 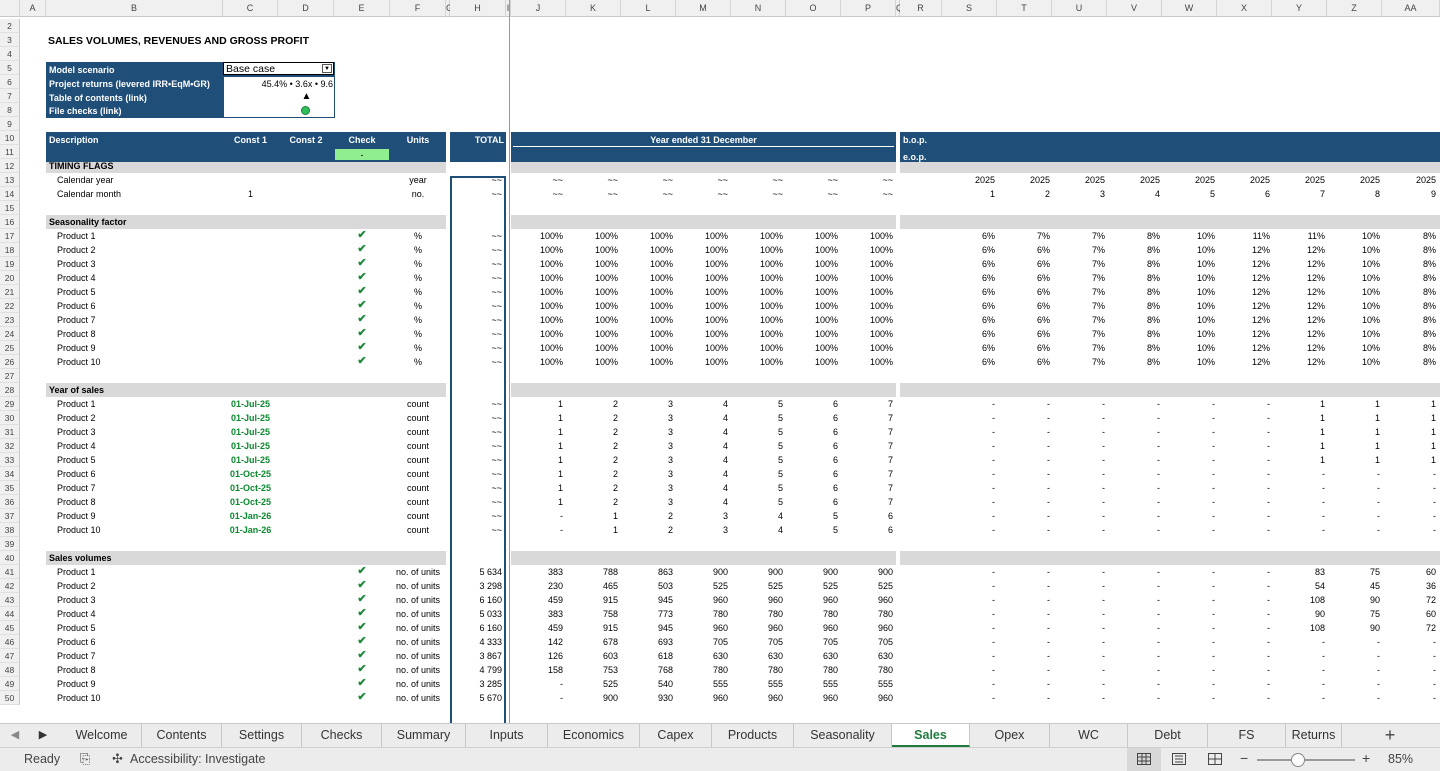 What do you see at coordinates (758, 656) in the screenshot?
I see `annual-cell: 630` at bounding box center [758, 656].